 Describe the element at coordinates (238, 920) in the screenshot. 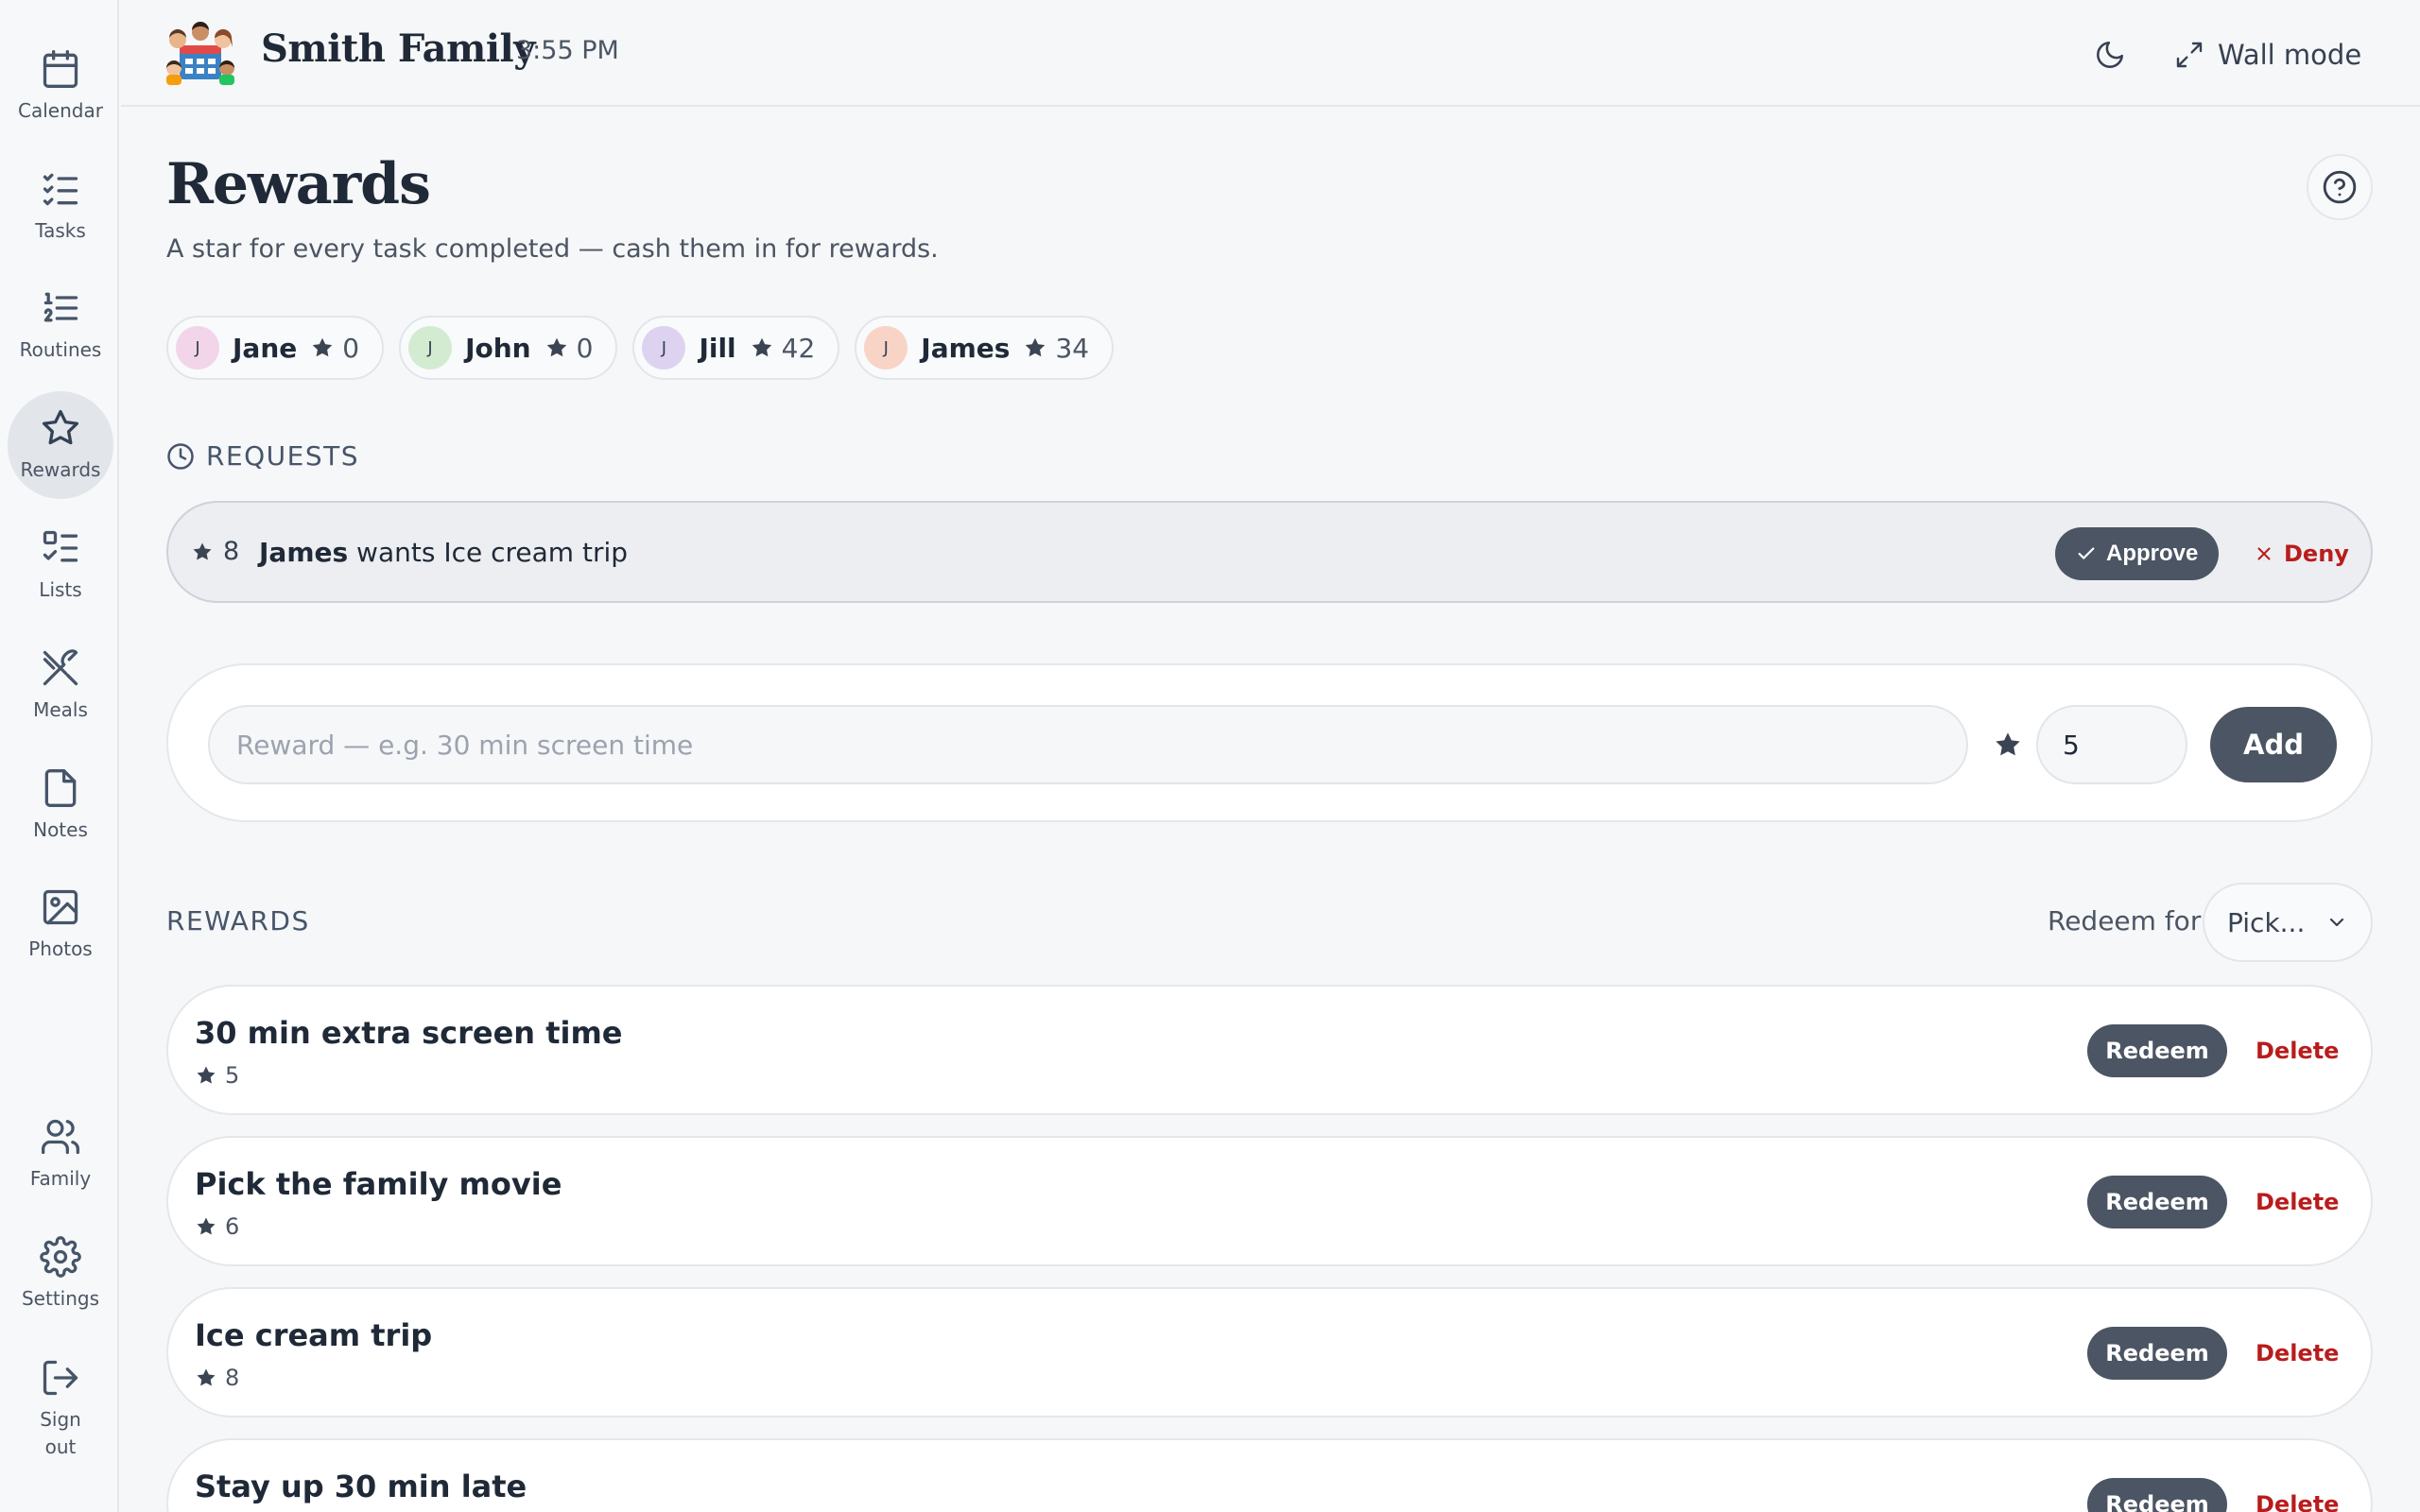

I see `rewards-heading: REWARDS` at that location.